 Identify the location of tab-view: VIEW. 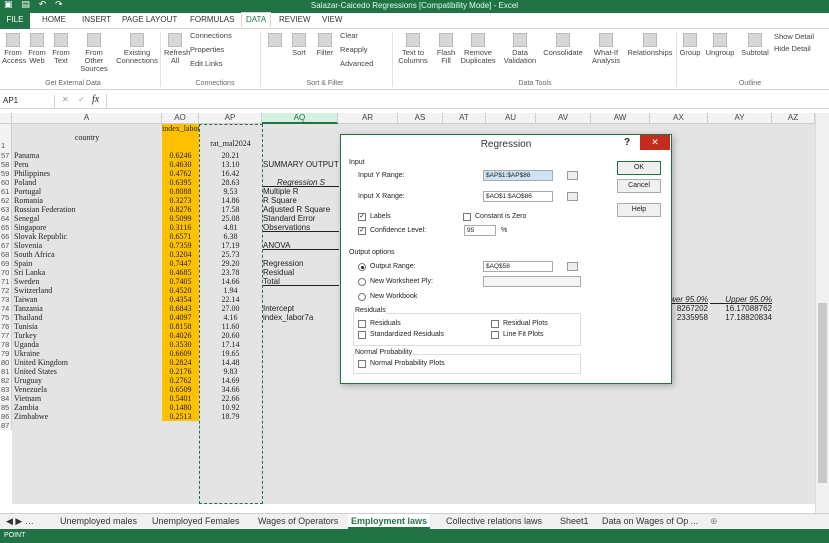
(332, 19).